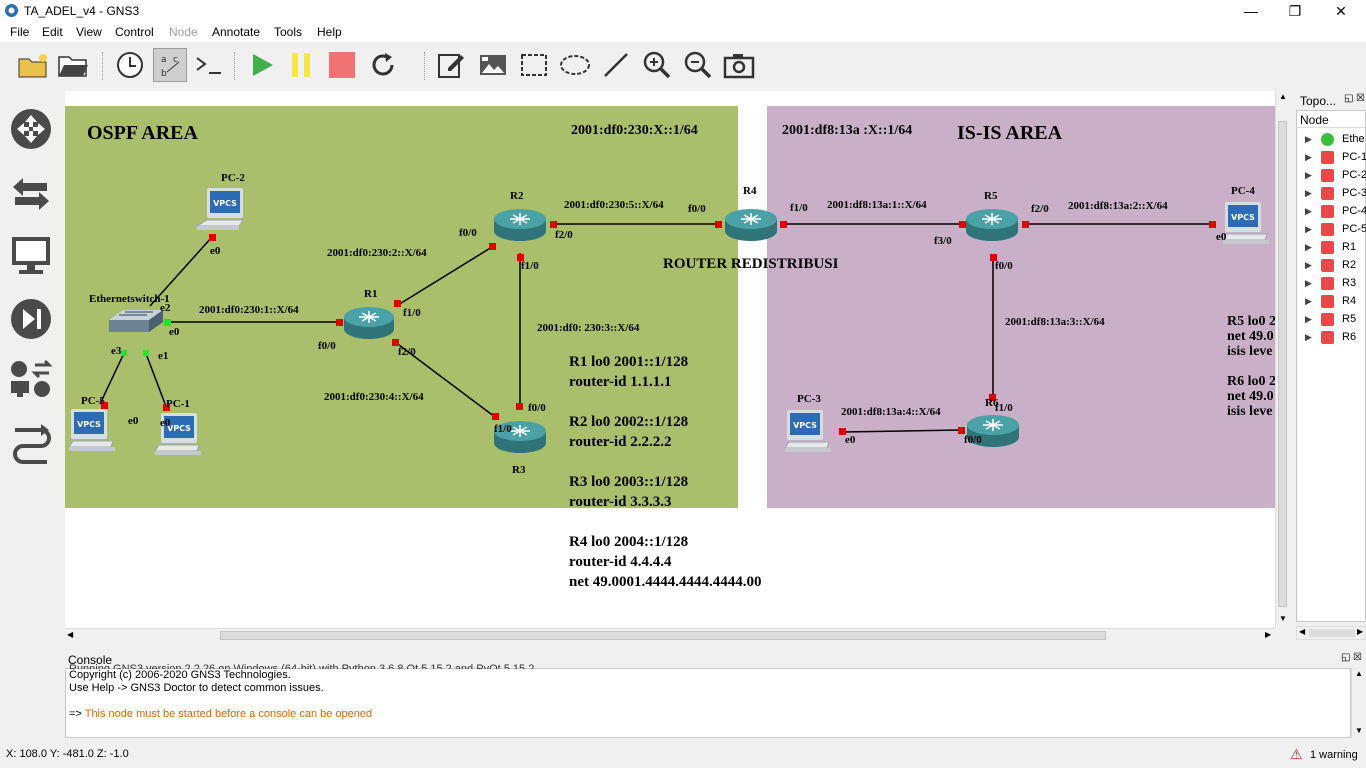  I want to click on tree-item: ▶ Ethe, so click(1331, 140).